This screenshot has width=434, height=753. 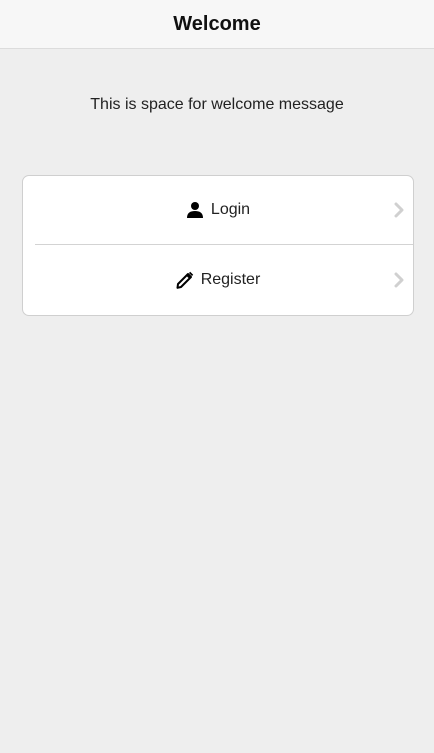 I want to click on login-button: Login, so click(x=218, y=210).